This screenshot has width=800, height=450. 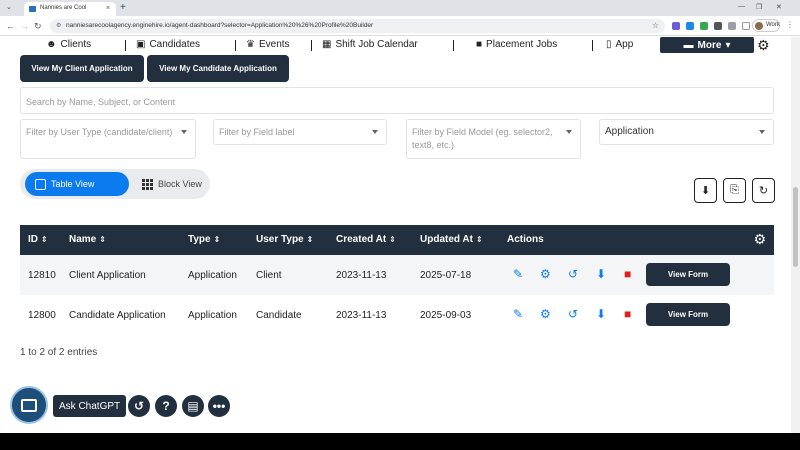 What do you see at coordinates (24, 26) in the screenshot?
I see `forward-icon: →` at bounding box center [24, 26].